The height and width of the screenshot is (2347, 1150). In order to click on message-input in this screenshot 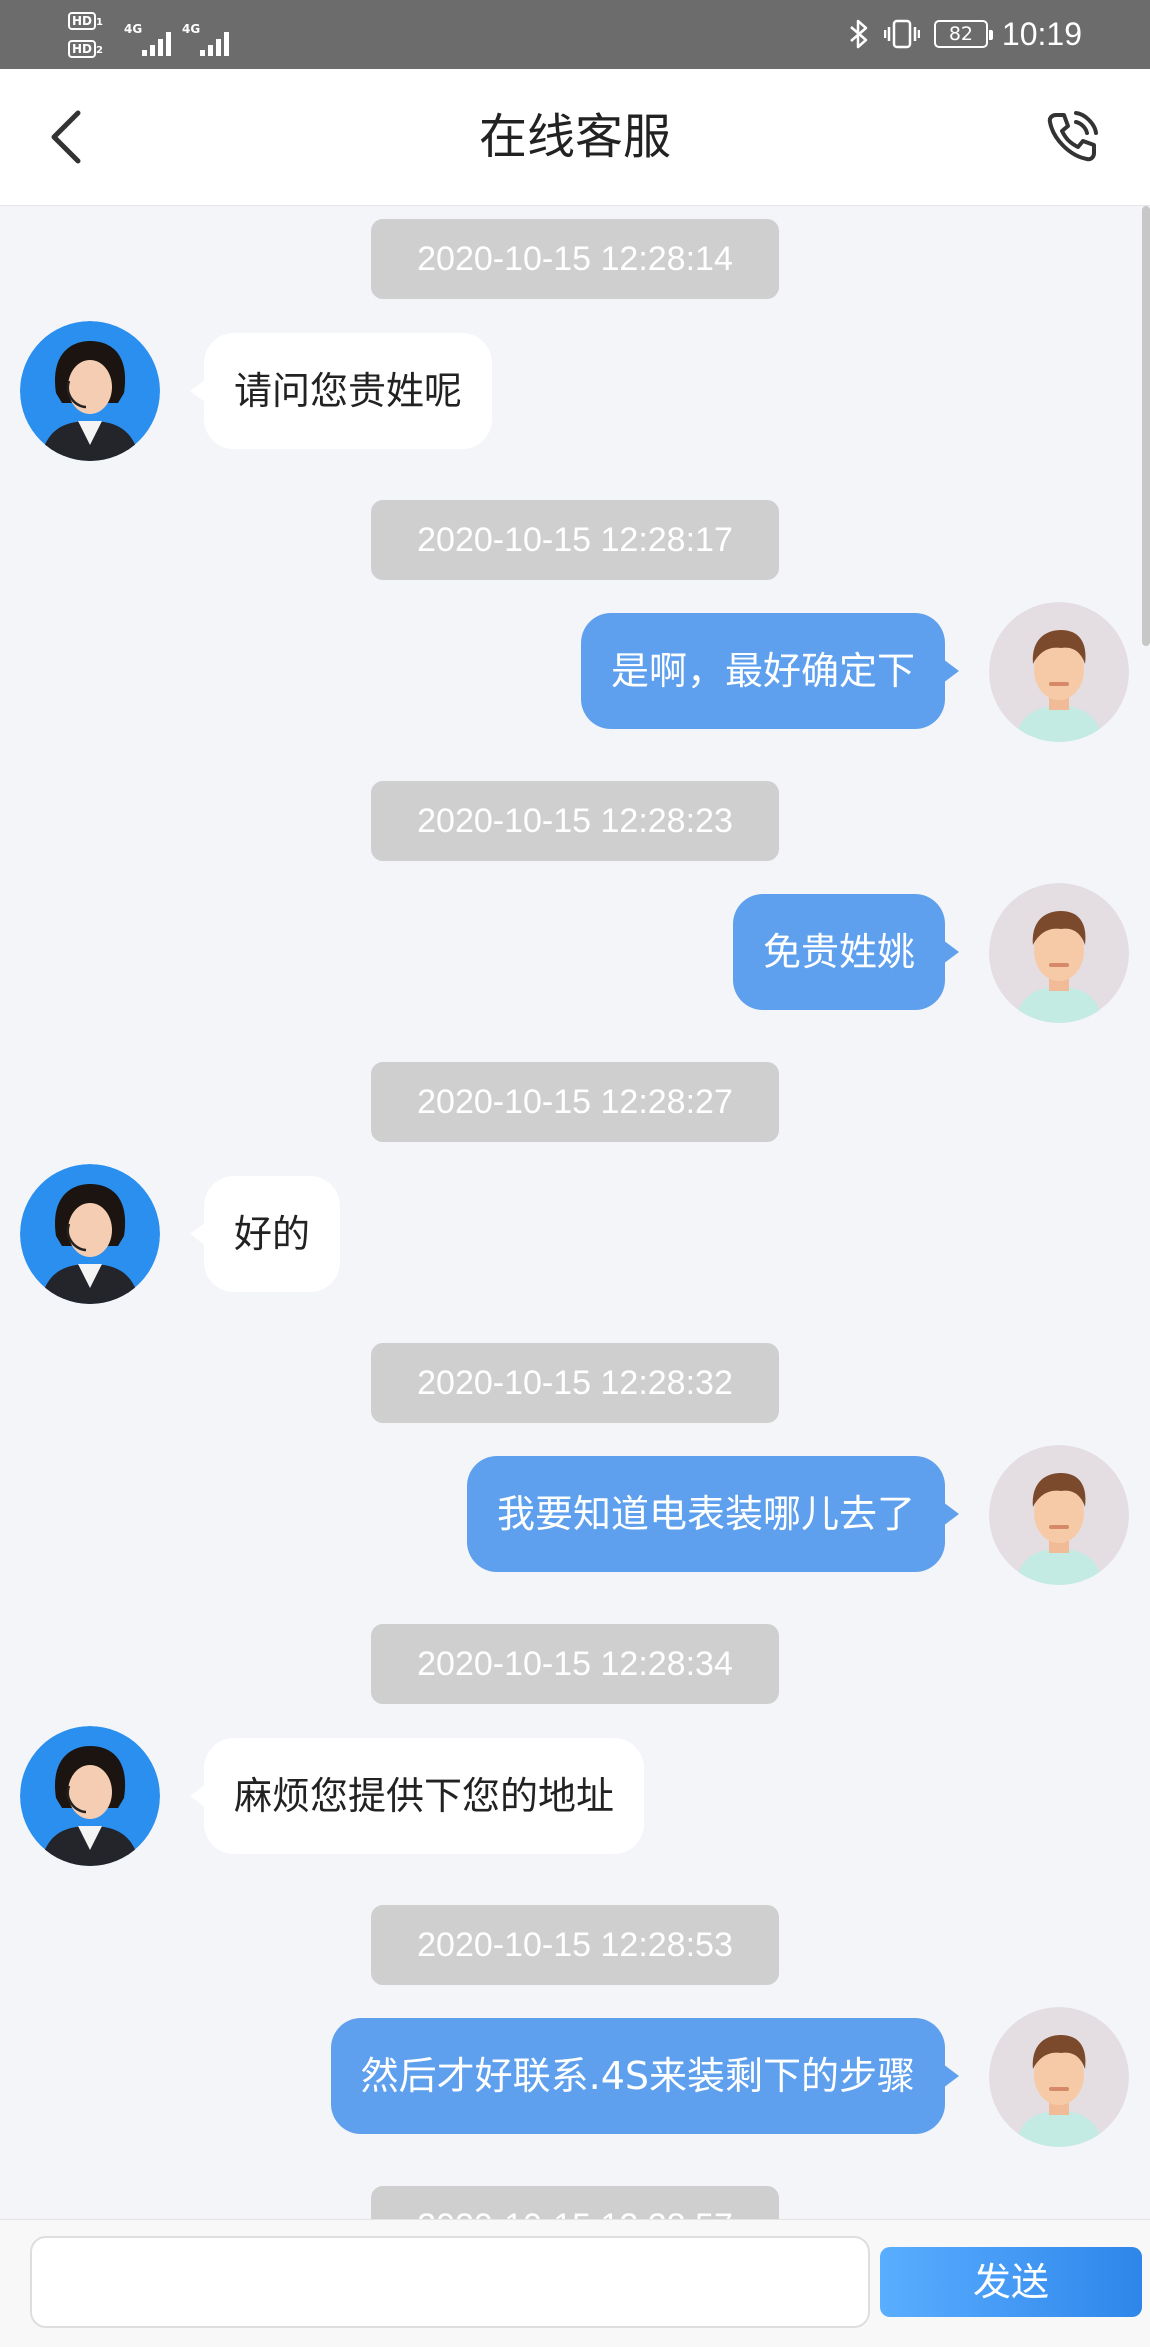, I will do `click(450, 2282)`.